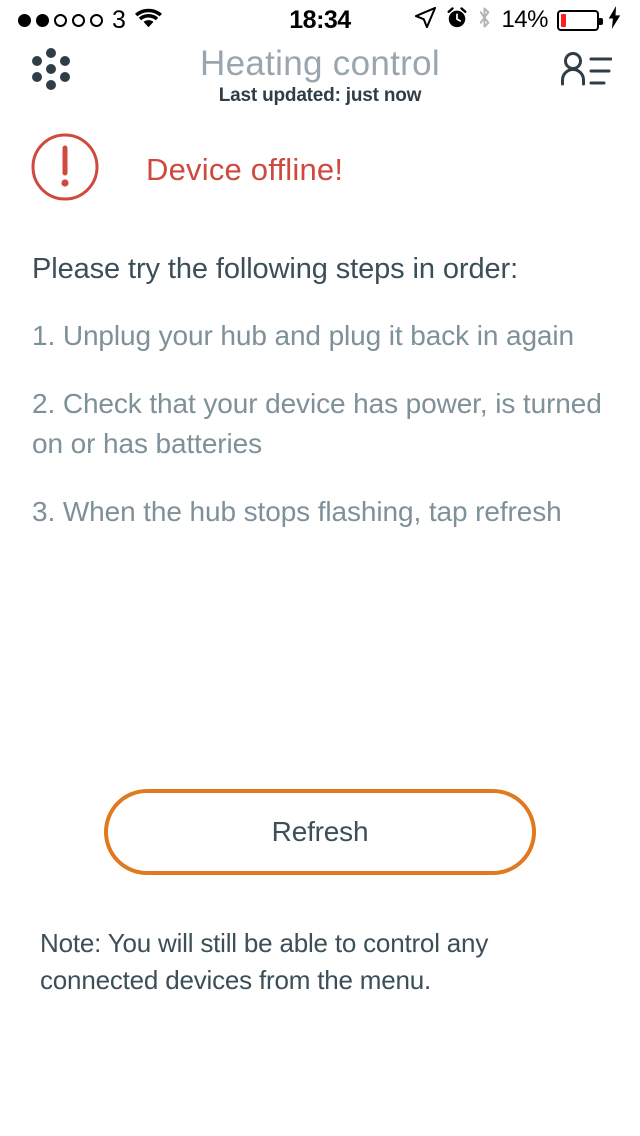 Image resolution: width=640 pixels, height=1136 pixels. I want to click on dots-grid-icon, so click(51, 71).